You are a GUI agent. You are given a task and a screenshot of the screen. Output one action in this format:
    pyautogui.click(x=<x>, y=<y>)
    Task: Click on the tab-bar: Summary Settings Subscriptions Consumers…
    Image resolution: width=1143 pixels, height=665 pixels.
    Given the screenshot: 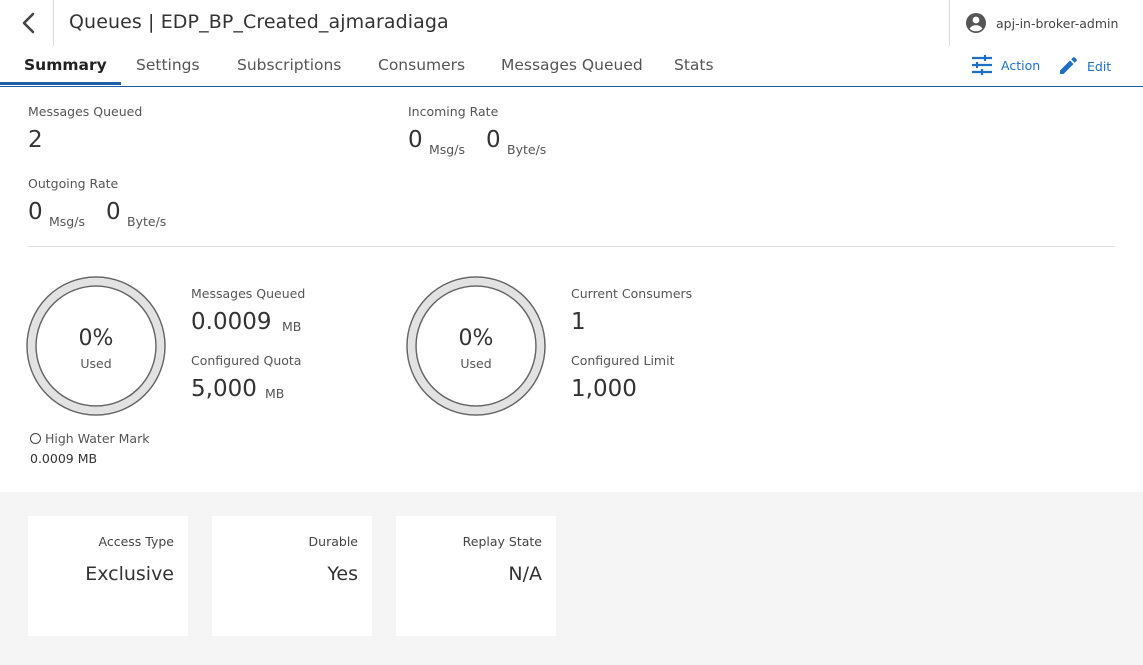 What is the action you would take?
    pyautogui.click(x=571, y=66)
    